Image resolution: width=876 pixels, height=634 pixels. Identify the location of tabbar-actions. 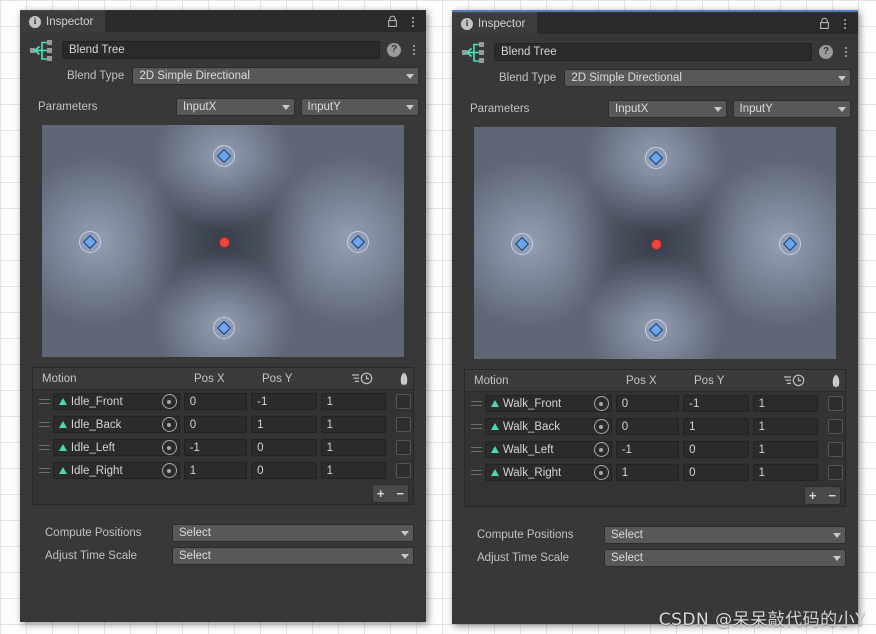
(836, 23).